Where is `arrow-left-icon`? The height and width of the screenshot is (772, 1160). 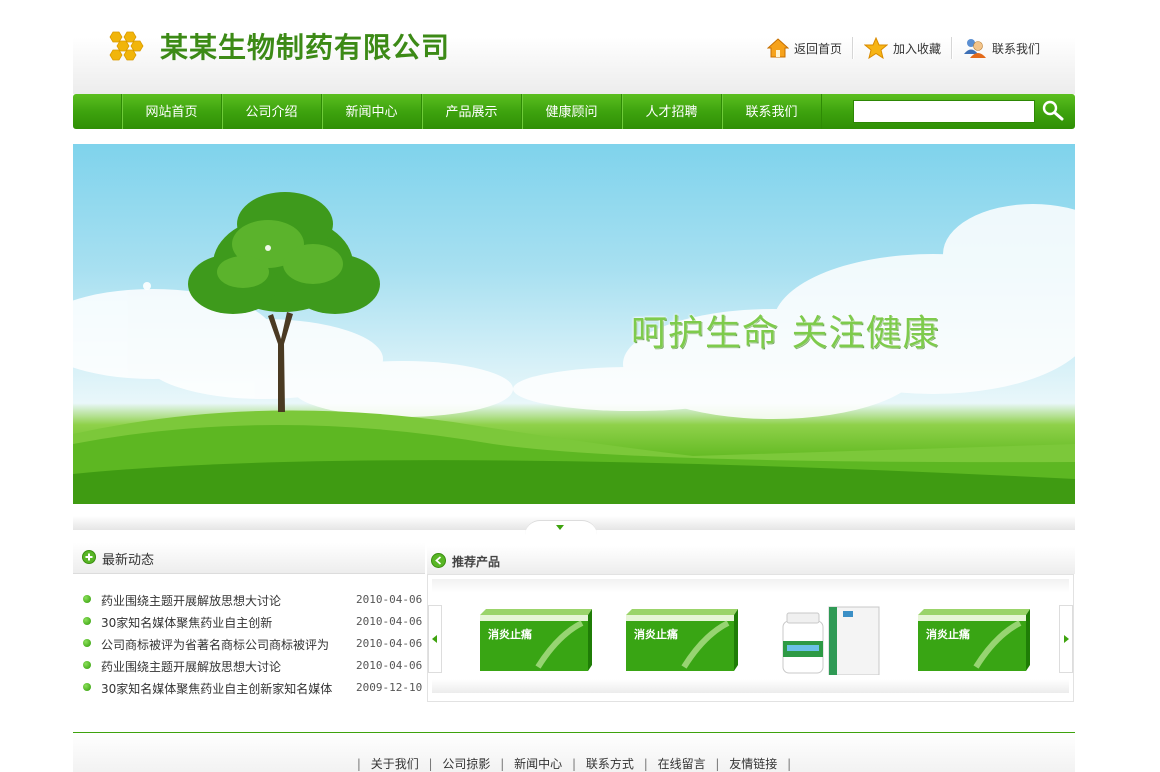 arrow-left-icon is located at coordinates (434, 639).